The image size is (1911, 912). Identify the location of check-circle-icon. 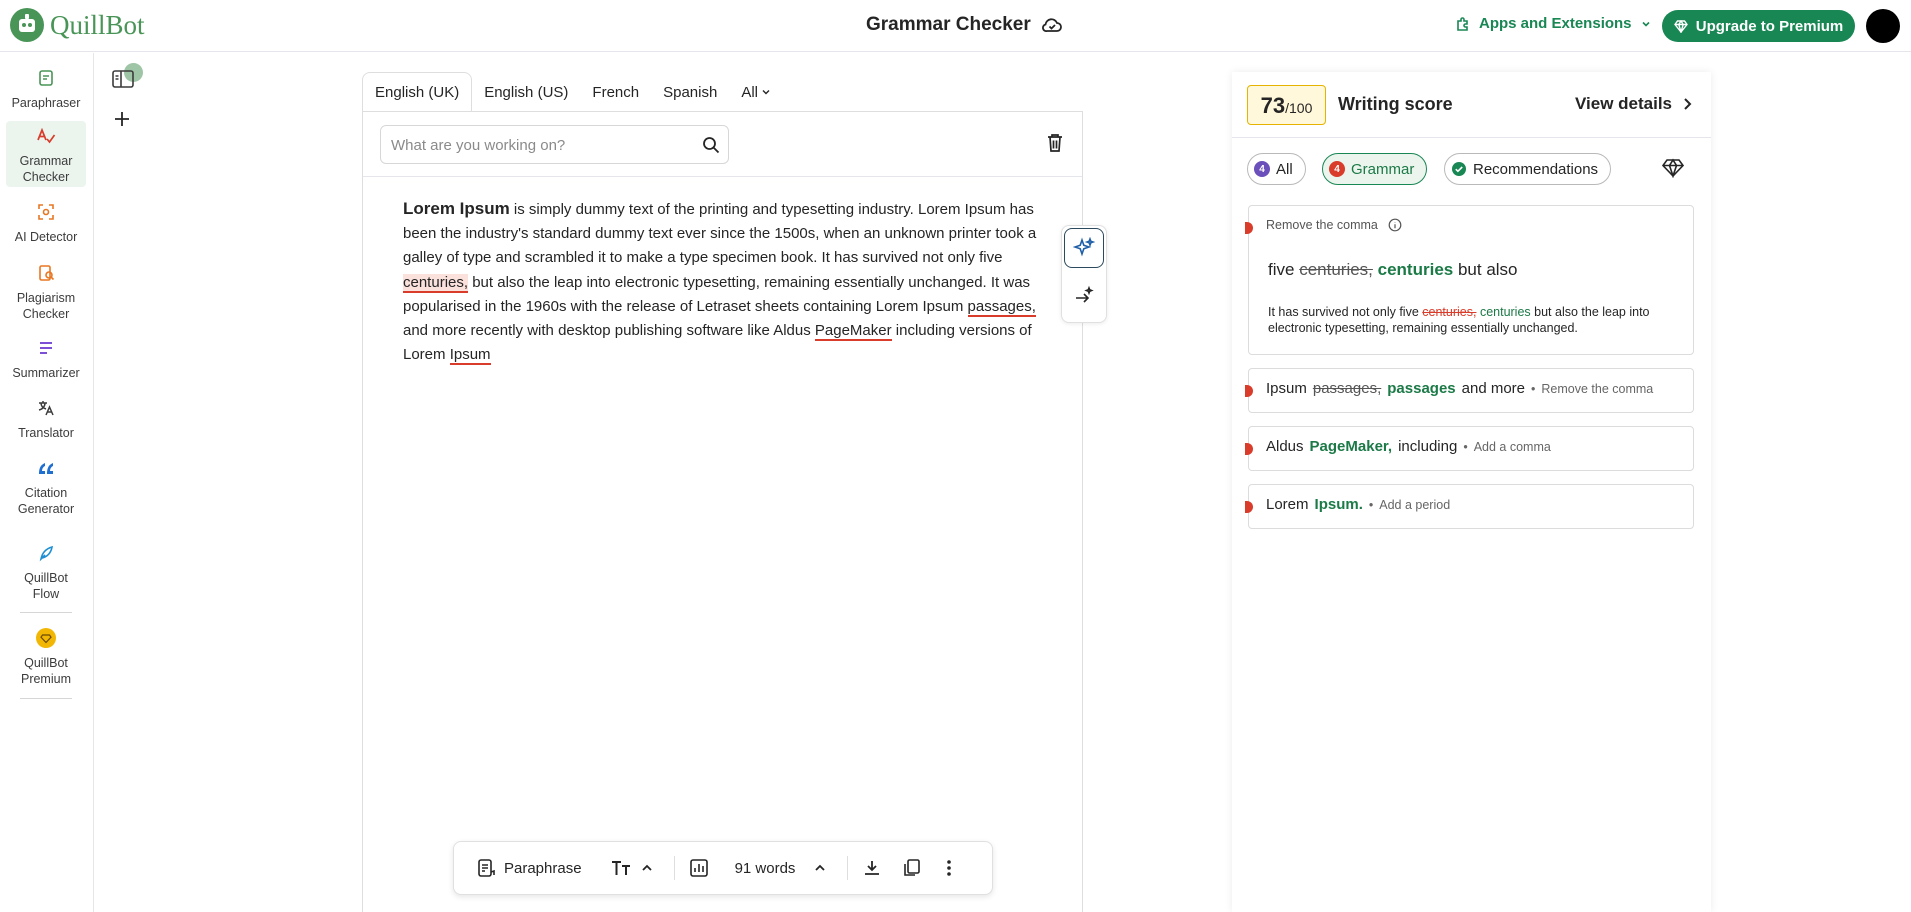
(1459, 169).